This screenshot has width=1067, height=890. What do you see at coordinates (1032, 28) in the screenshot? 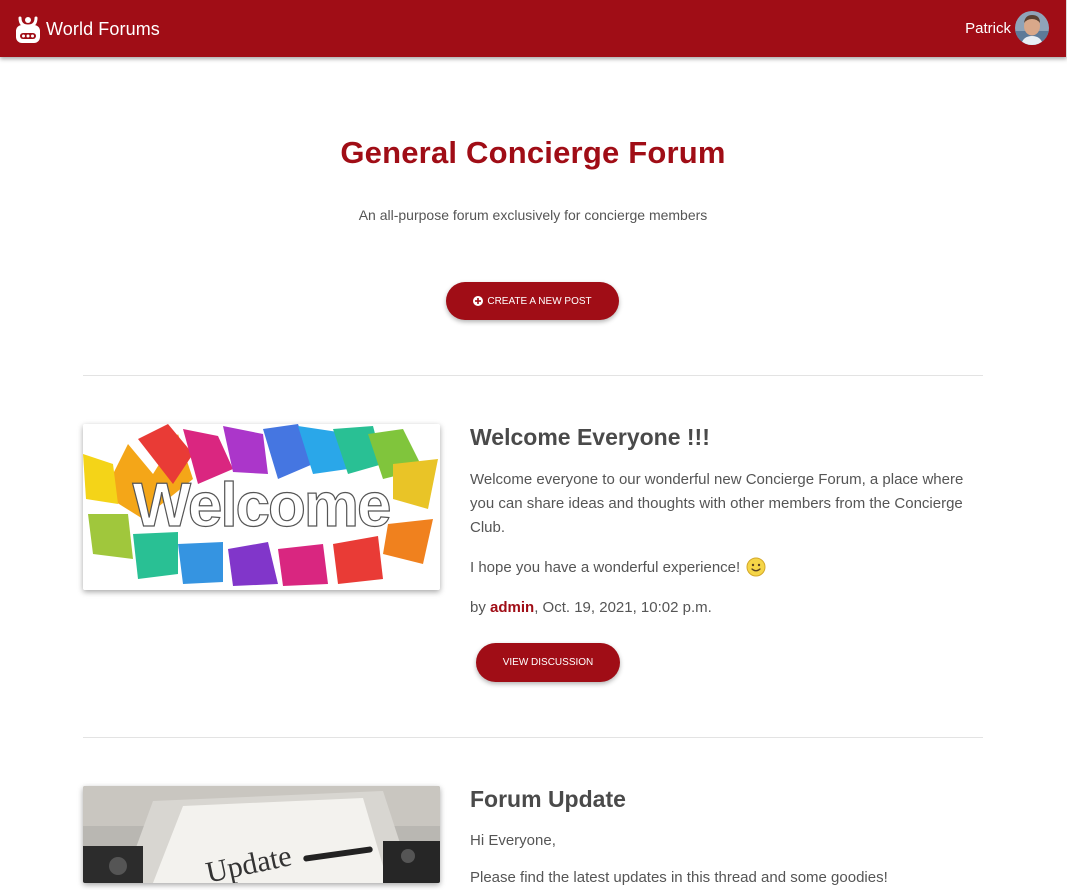
I see `user-avatar` at bounding box center [1032, 28].